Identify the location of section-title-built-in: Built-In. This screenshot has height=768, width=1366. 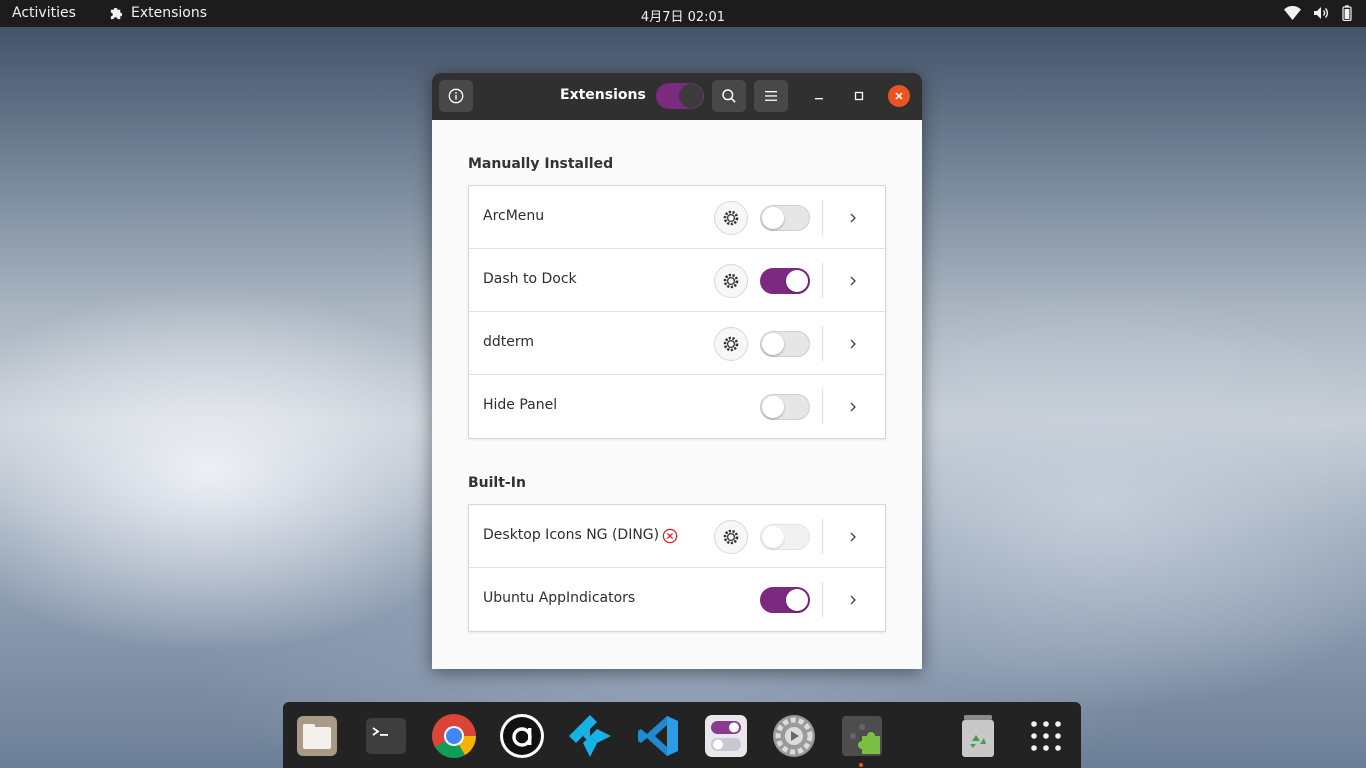
(497, 483).